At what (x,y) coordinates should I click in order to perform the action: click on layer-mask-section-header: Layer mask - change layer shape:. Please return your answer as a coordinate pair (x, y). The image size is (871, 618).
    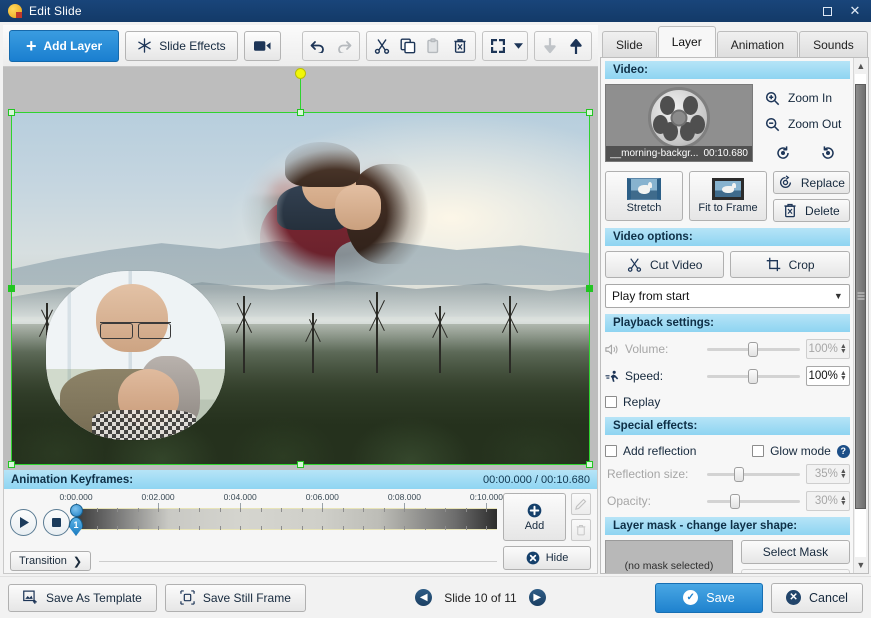
    Looking at the image, I should click on (727, 526).